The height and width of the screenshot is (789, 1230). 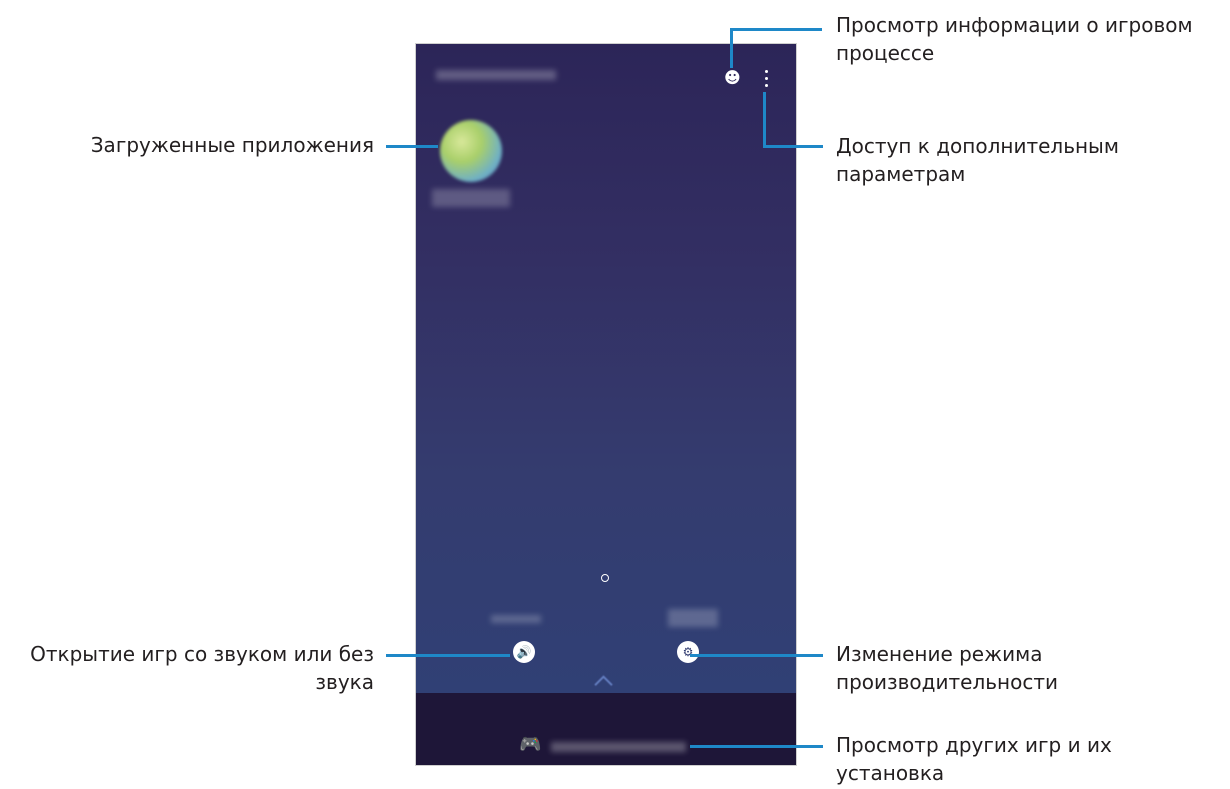 I want to click on callout-mute: Открытие игр со звуком или без звука, so click(x=202, y=668).